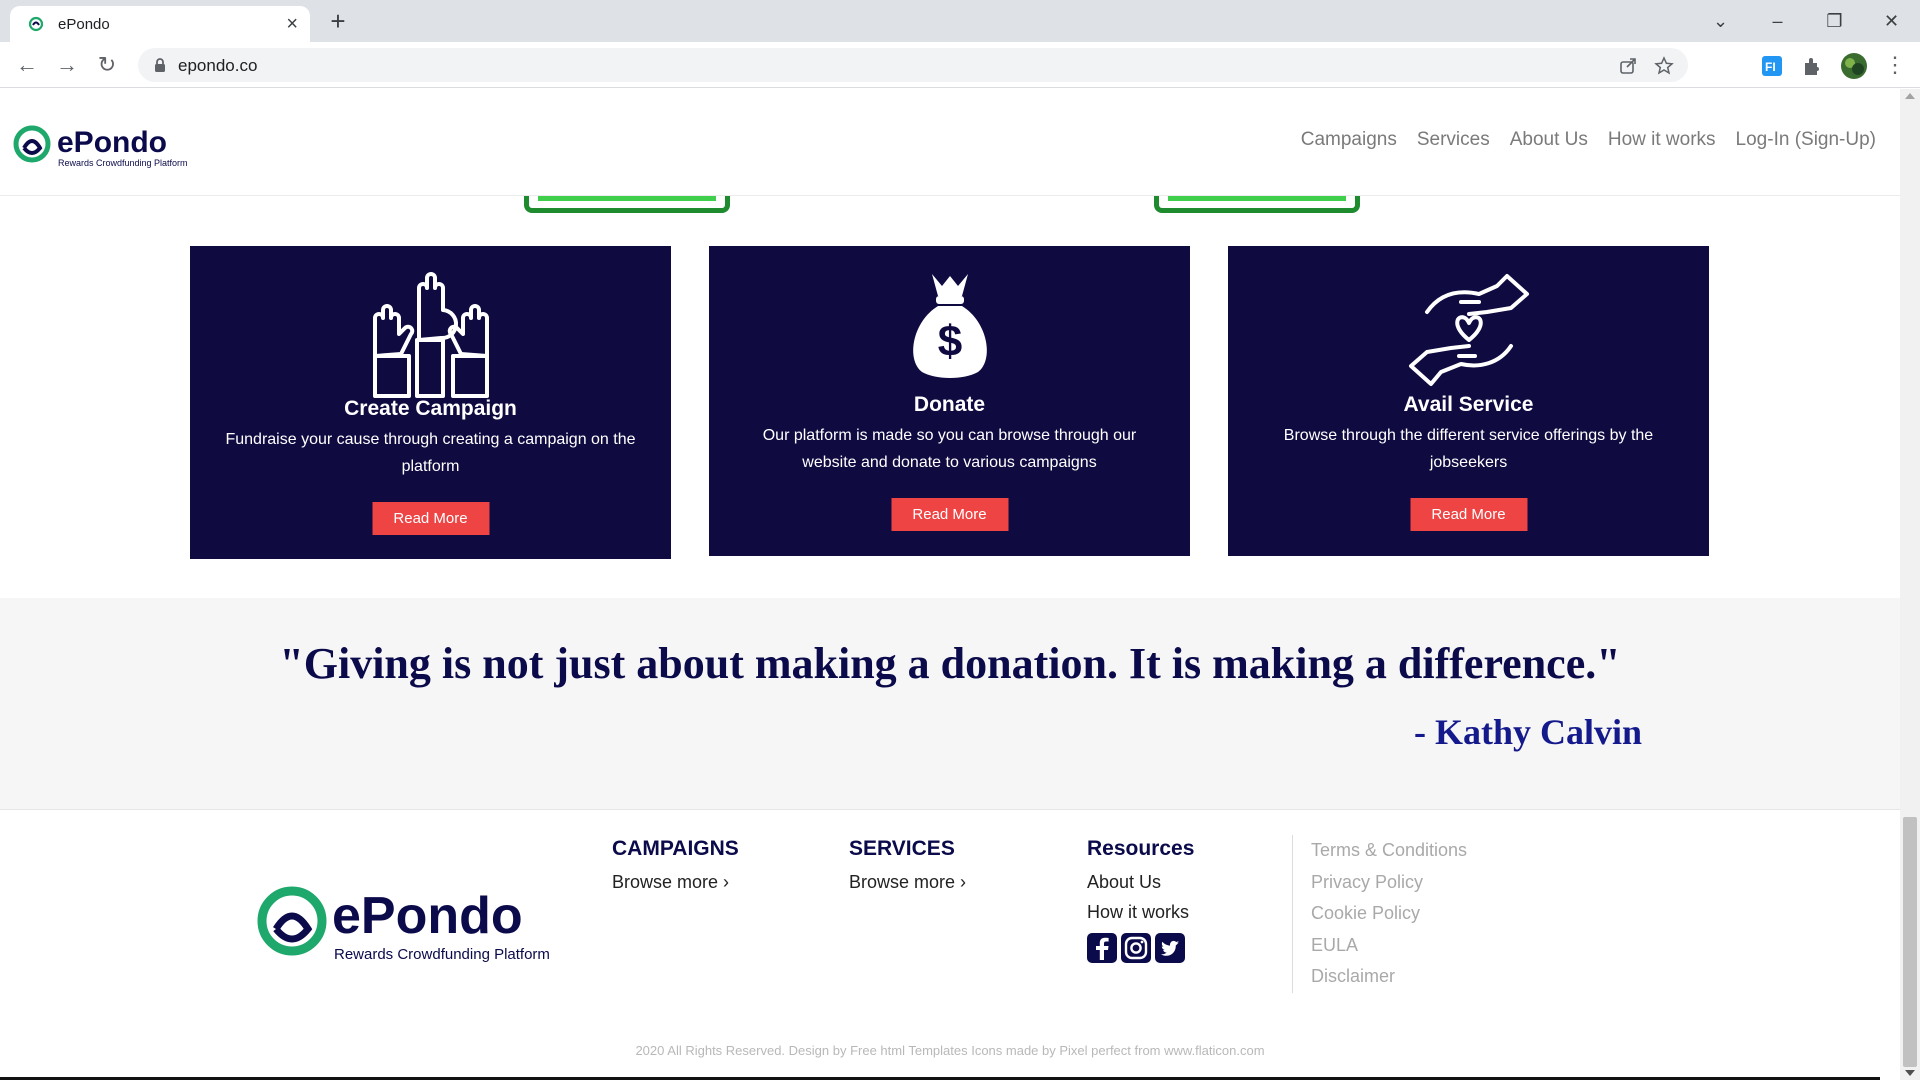  I want to click on epondo-footer-logo: ePondo Rewards Crowdfunding Platform, so click(414, 926).